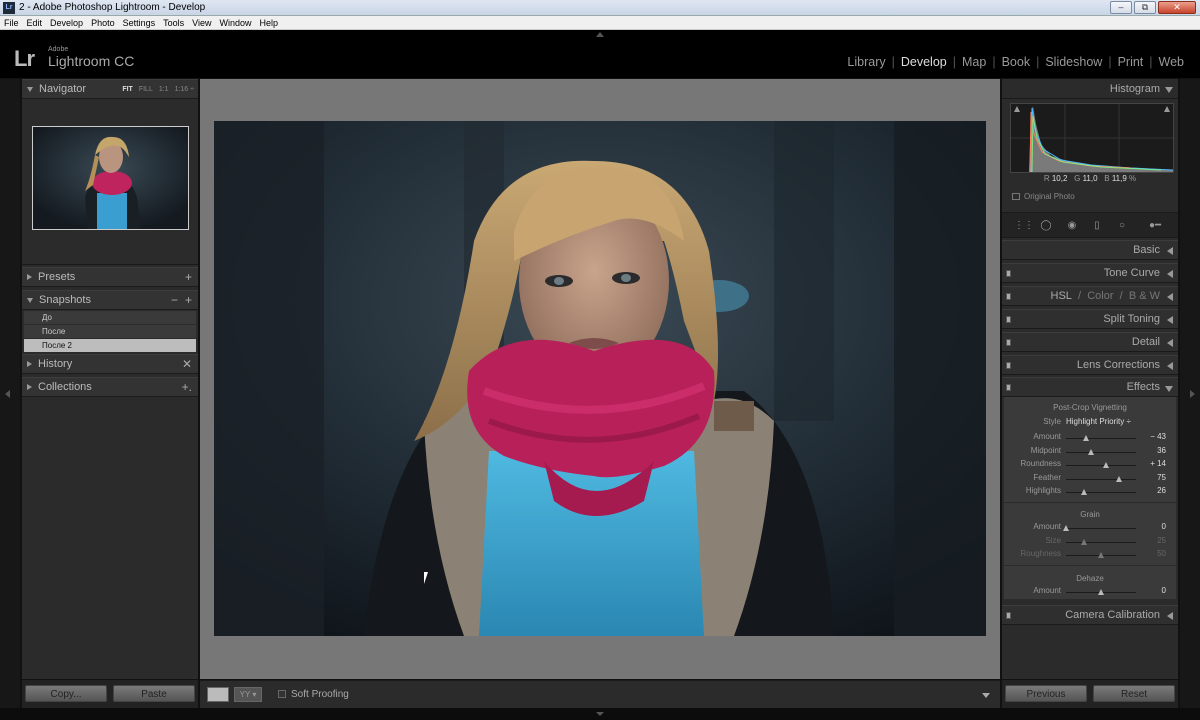 The height and width of the screenshot is (720, 1200). I want to click on collapse-top-panel-icon, so click(600, 34).